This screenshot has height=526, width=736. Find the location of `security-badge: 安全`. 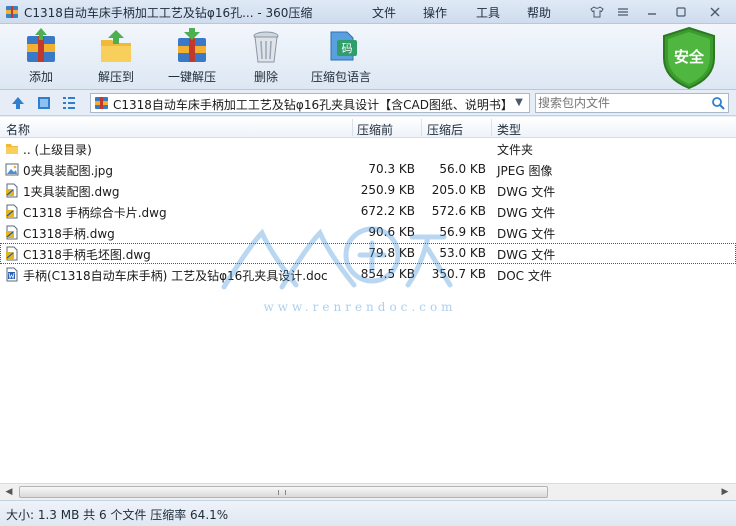

security-badge: 安全 is located at coordinates (689, 58).